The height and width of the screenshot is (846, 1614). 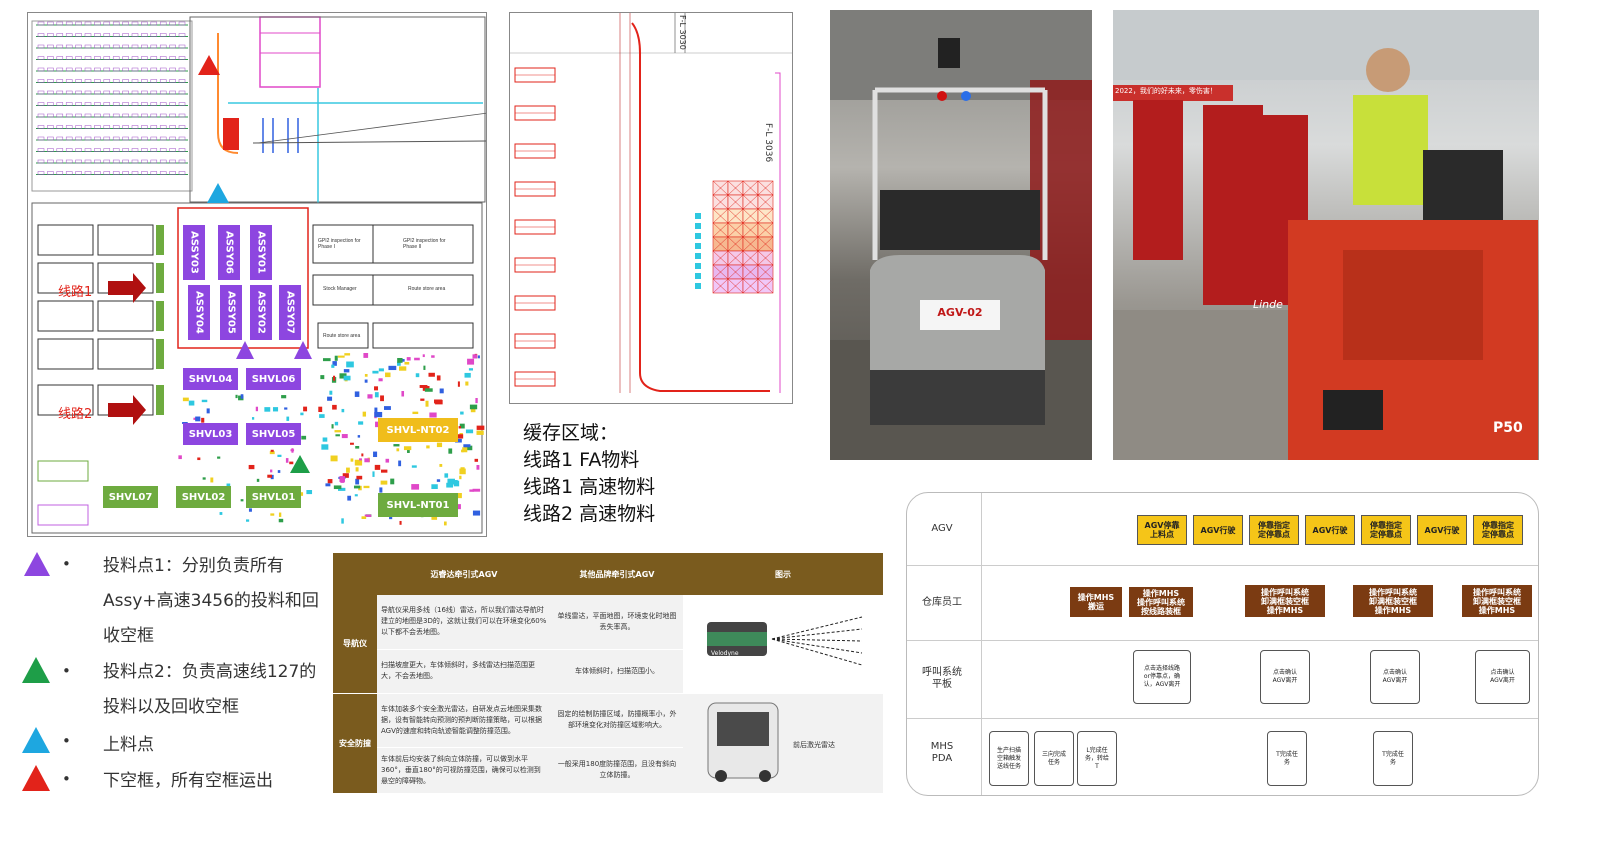 What do you see at coordinates (203, 497) in the screenshot?
I see `shvl-station: SHVL02` at bounding box center [203, 497].